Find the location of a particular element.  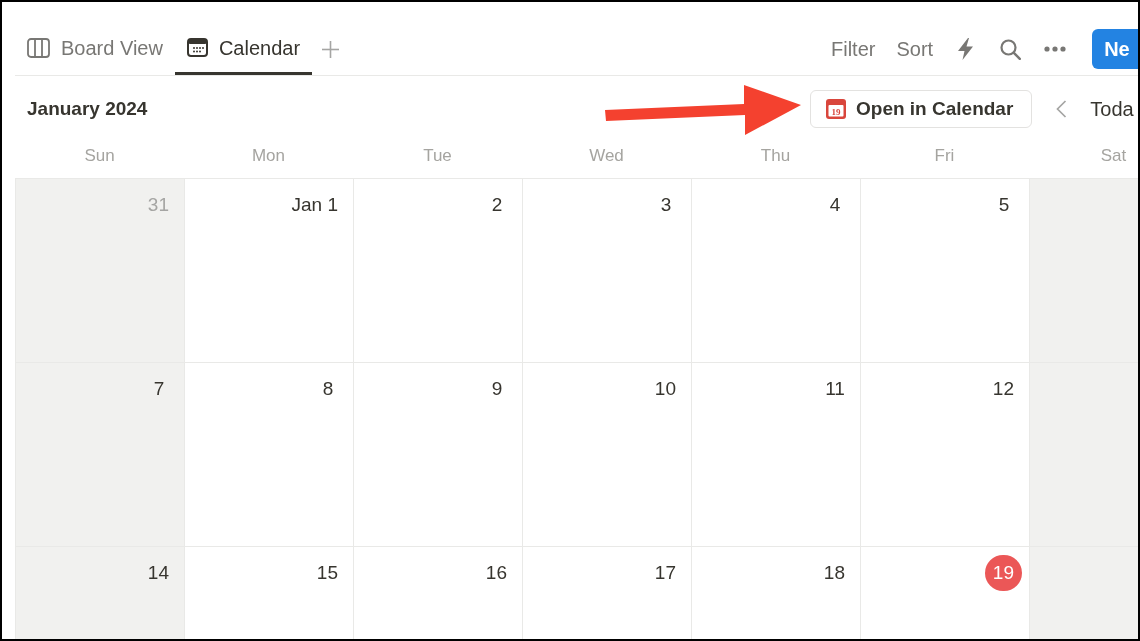

view-tab: Board View is located at coordinates (95, 46).